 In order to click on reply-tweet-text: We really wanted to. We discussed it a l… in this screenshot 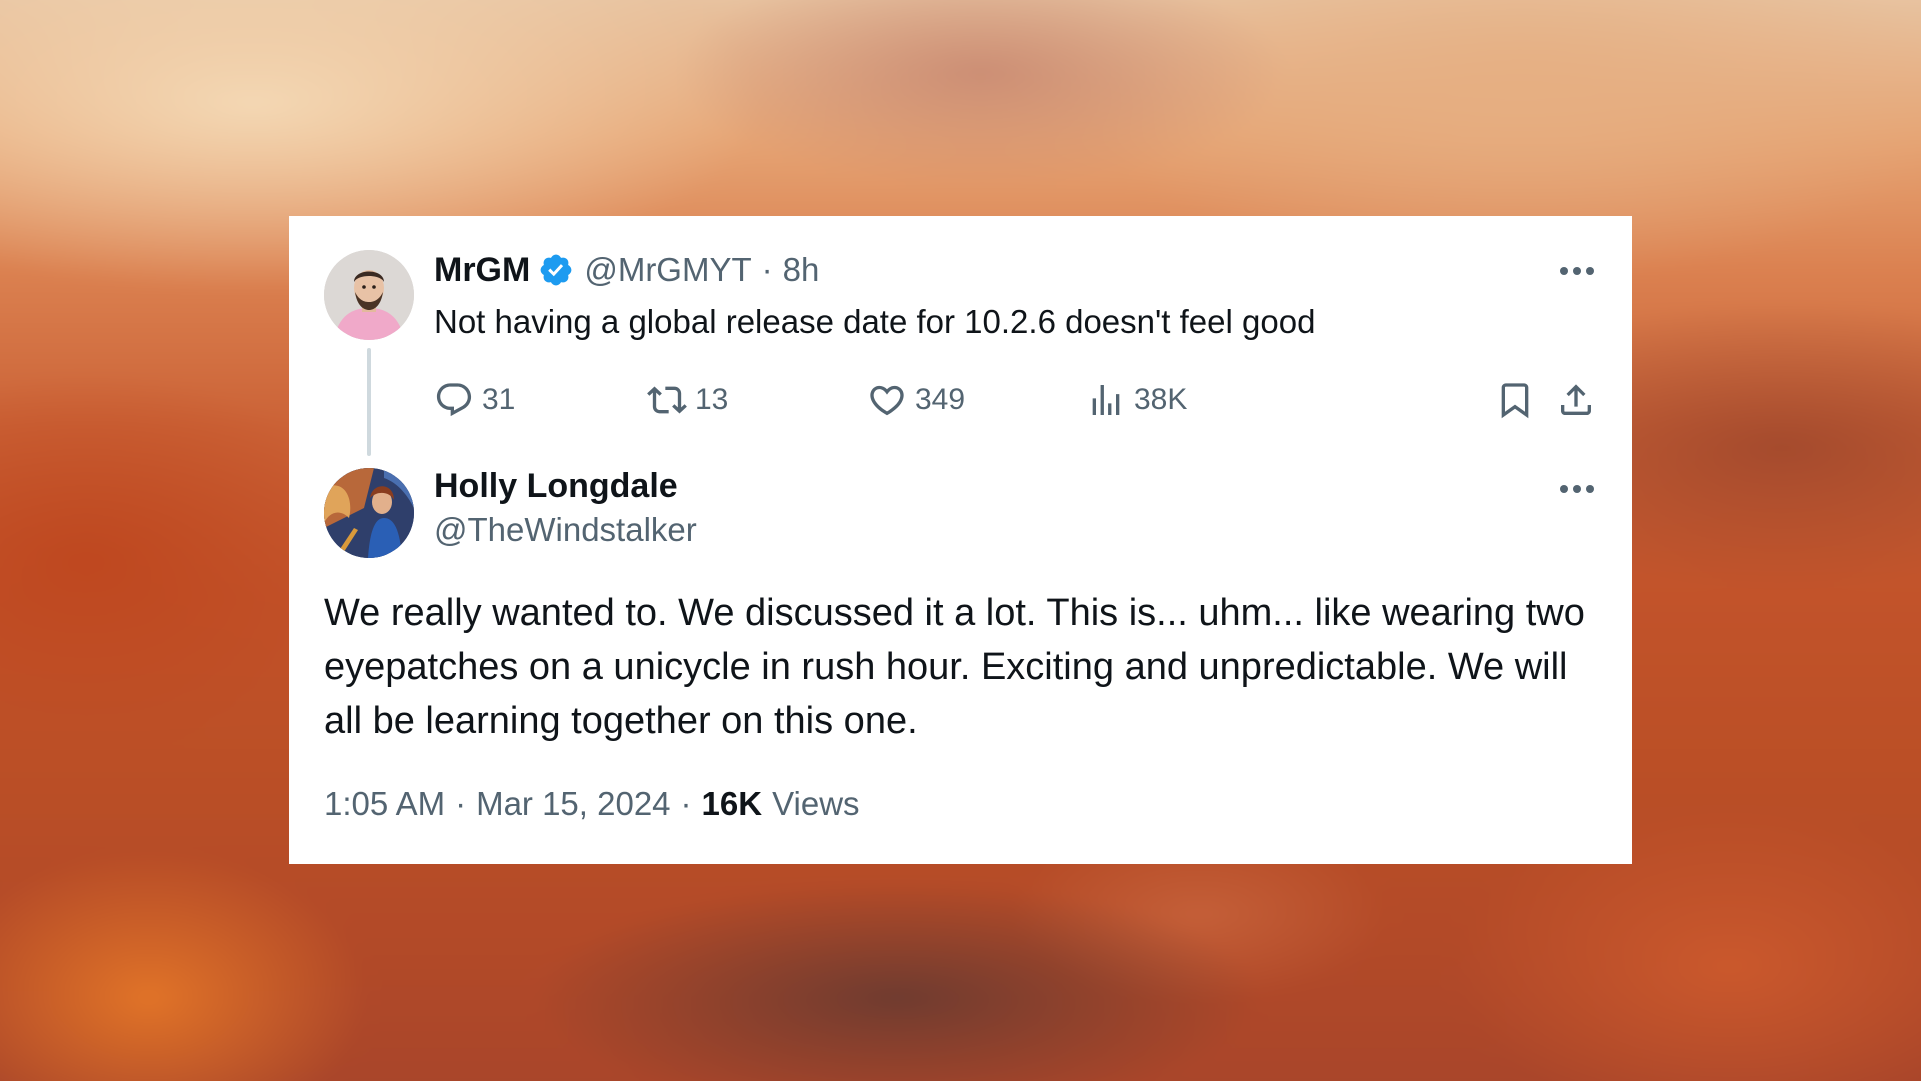, I will do `click(954, 667)`.